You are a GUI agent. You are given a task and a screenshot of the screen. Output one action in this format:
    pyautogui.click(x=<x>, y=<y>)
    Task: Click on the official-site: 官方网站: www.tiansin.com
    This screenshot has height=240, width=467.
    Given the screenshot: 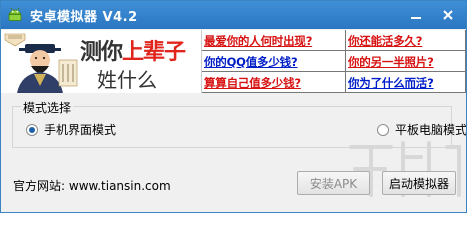 What is the action you would take?
    pyautogui.click(x=92, y=185)
    